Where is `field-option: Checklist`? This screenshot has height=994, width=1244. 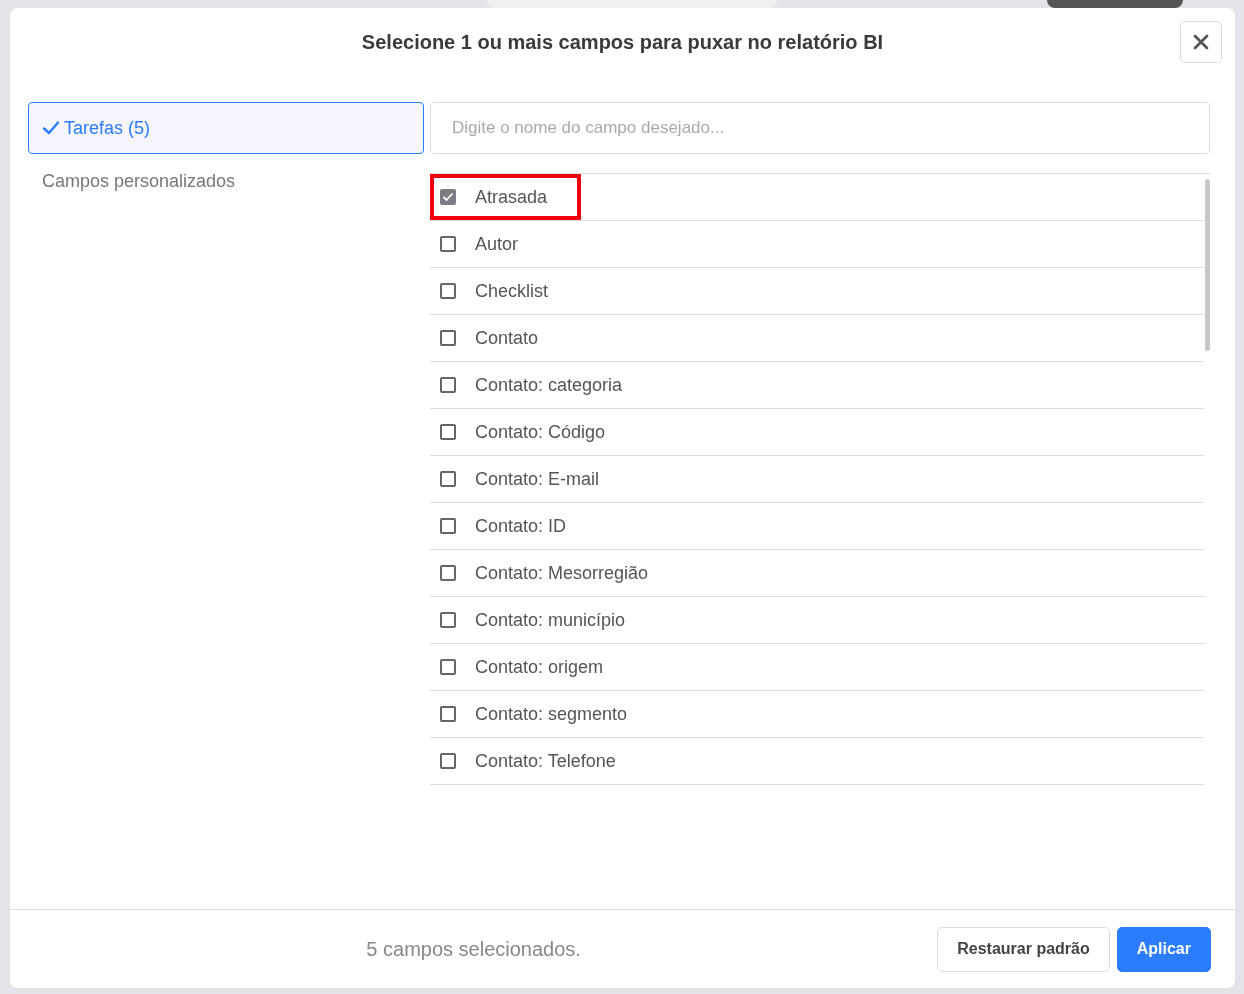 field-option: Checklist is located at coordinates (494, 291).